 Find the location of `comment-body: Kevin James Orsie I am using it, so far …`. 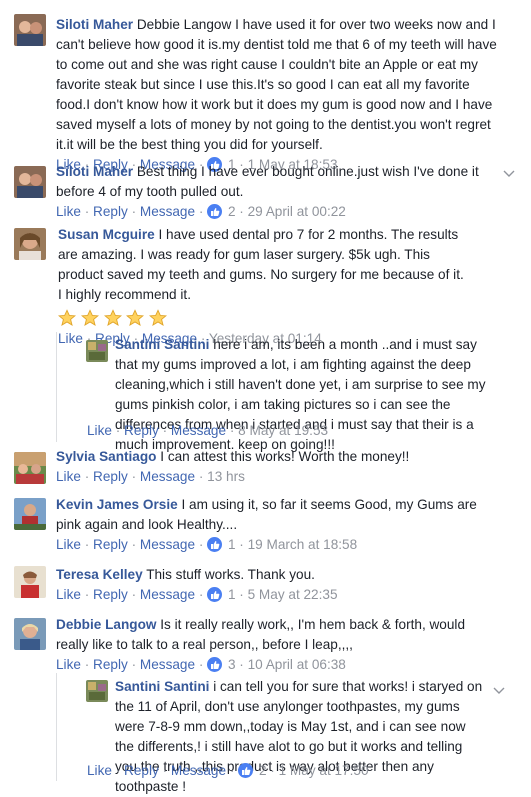

comment-body: Kevin James Orsie I am using it, so far … is located at coordinates (276, 525).